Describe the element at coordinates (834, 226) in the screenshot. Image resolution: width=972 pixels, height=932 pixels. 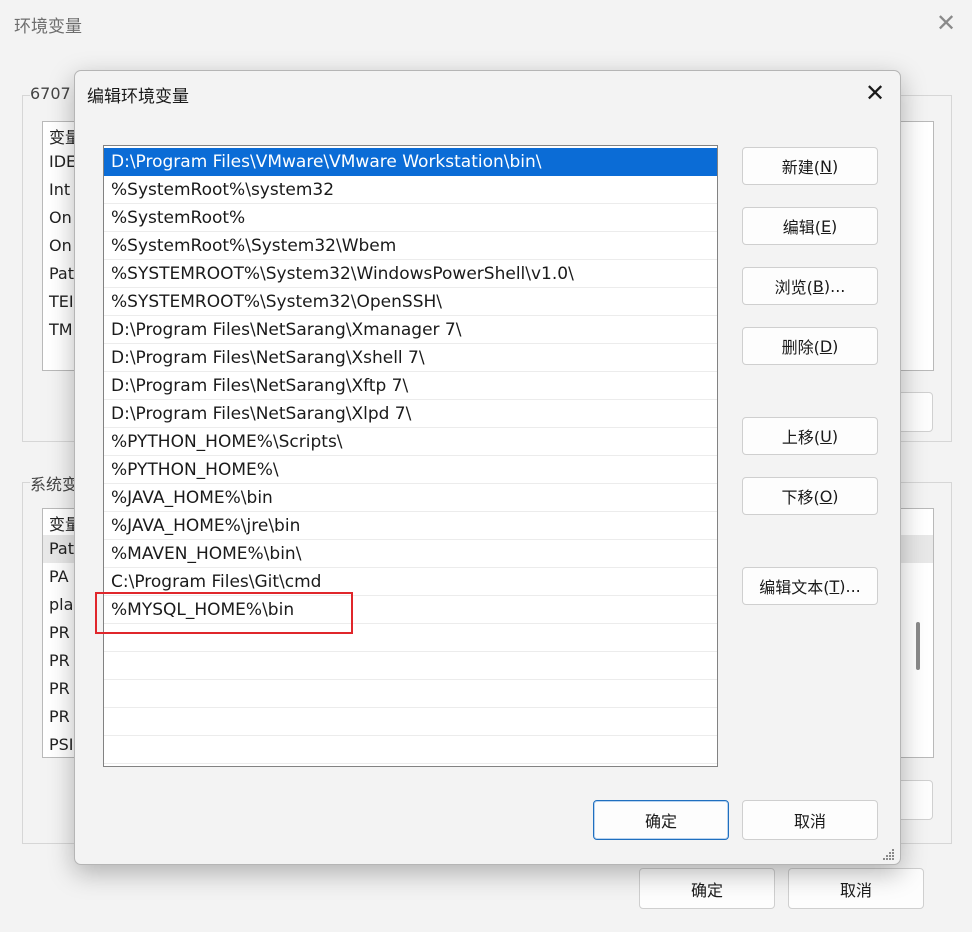
I see `edit-button-suffix: )` at that location.